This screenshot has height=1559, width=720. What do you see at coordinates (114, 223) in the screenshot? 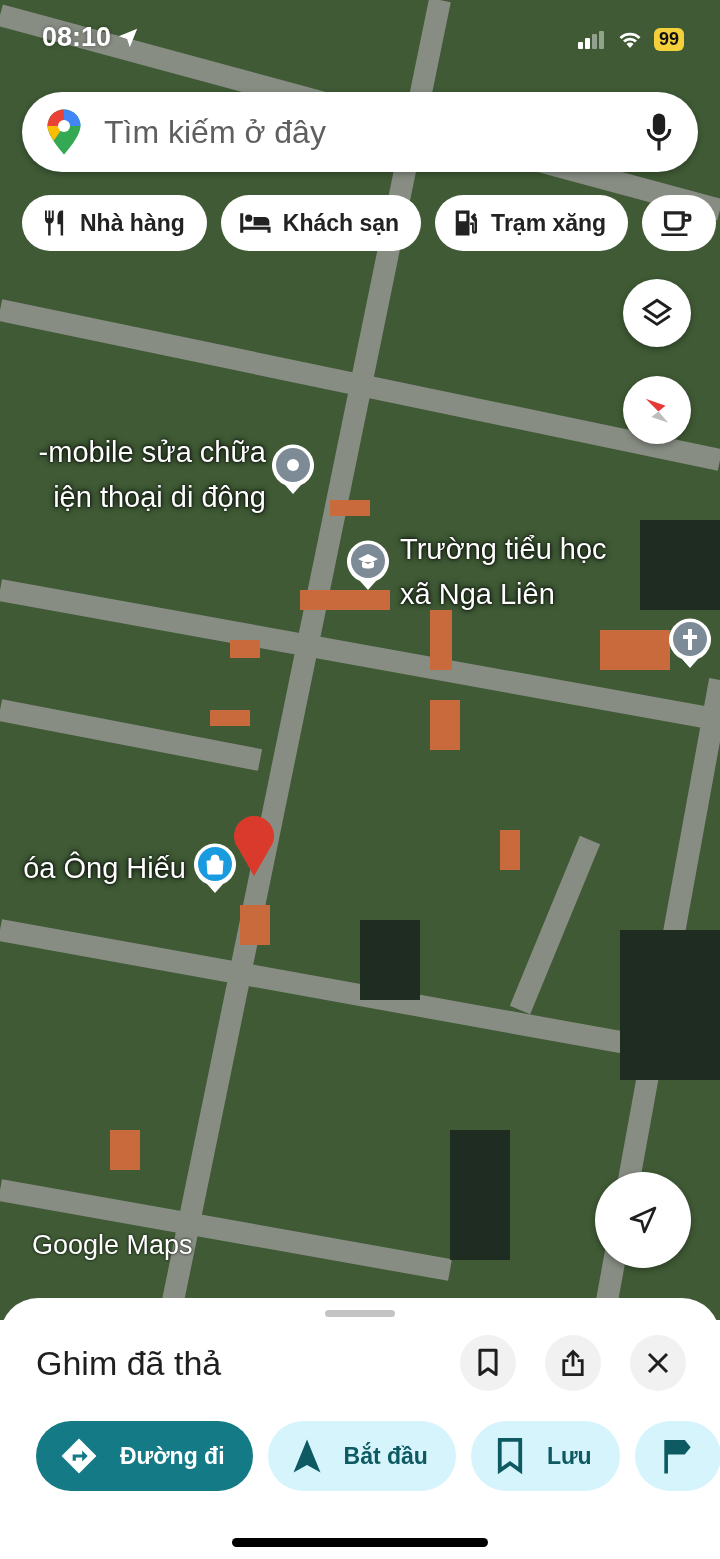
I see `category-chip: Nhà hàng` at bounding box center [114, 223].